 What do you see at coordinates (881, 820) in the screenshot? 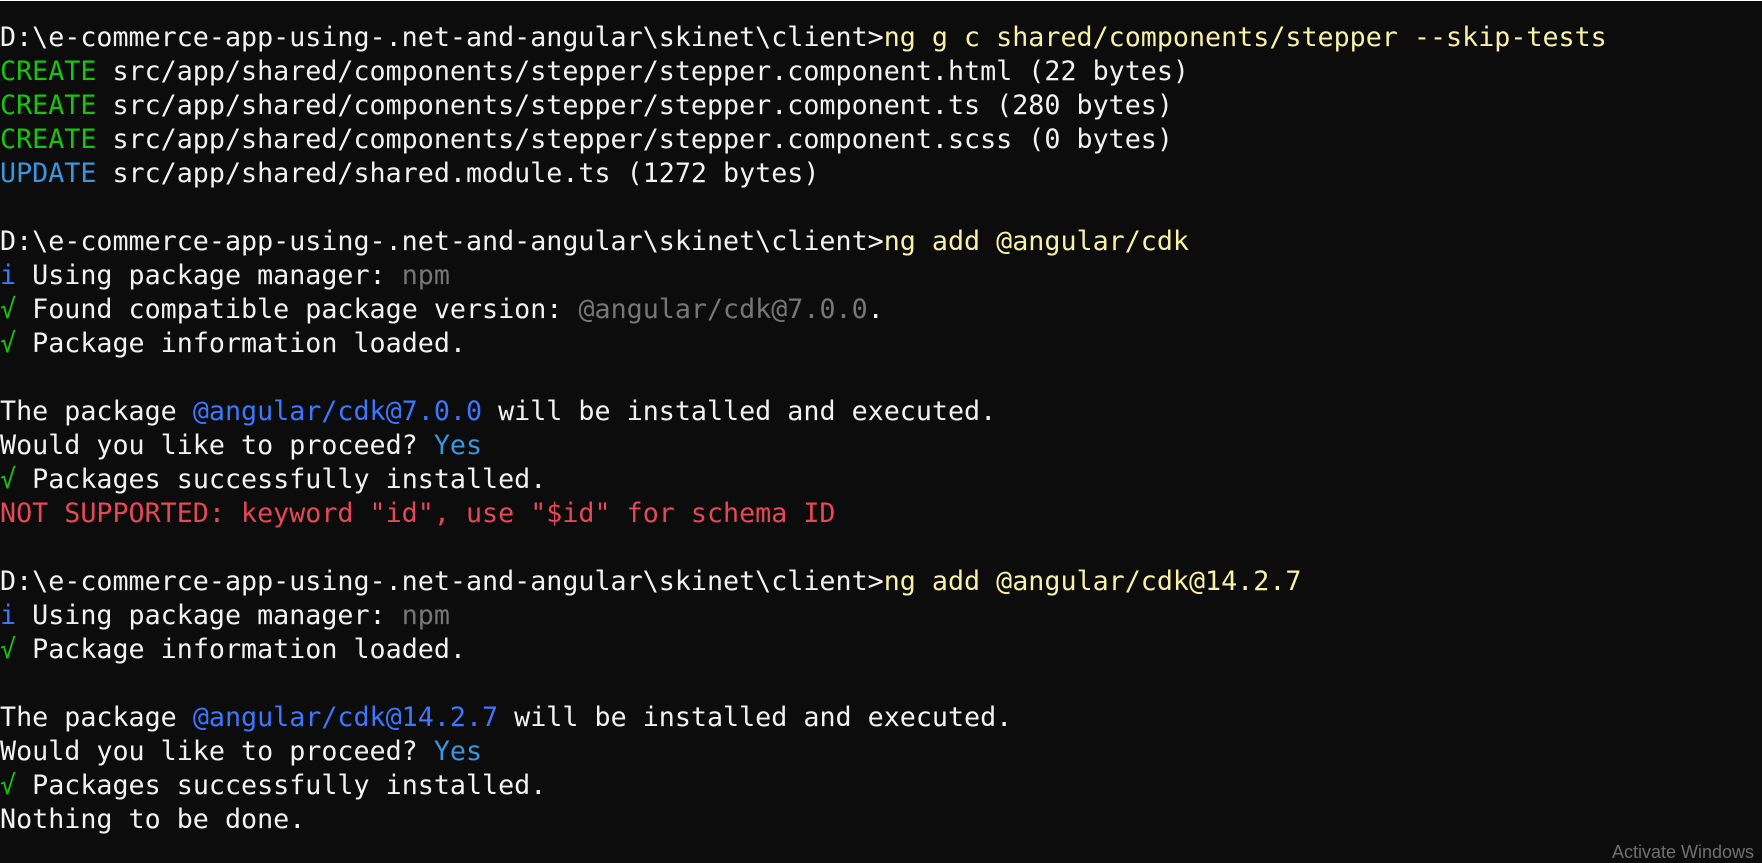
I see `terminal-line: Nothing to be done.` at bounding box center [881, 820].